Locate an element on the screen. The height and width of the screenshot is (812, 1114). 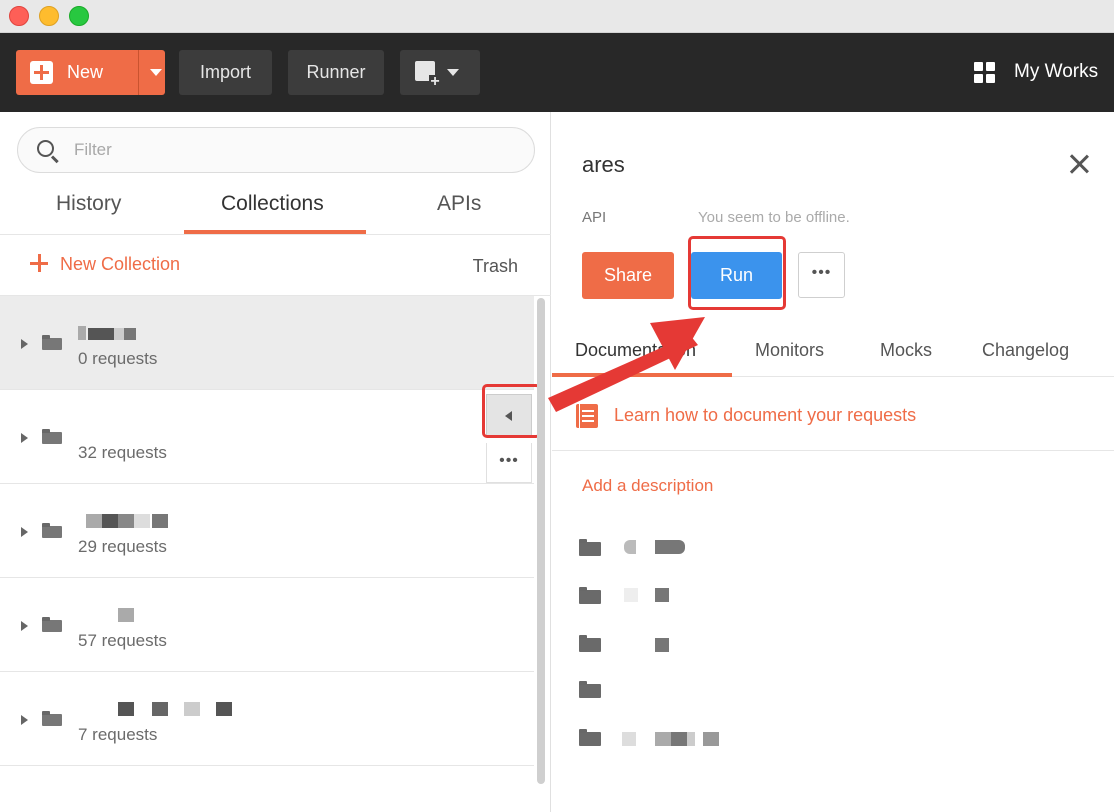
api-type-label: API is located at coordinates (594, 217).